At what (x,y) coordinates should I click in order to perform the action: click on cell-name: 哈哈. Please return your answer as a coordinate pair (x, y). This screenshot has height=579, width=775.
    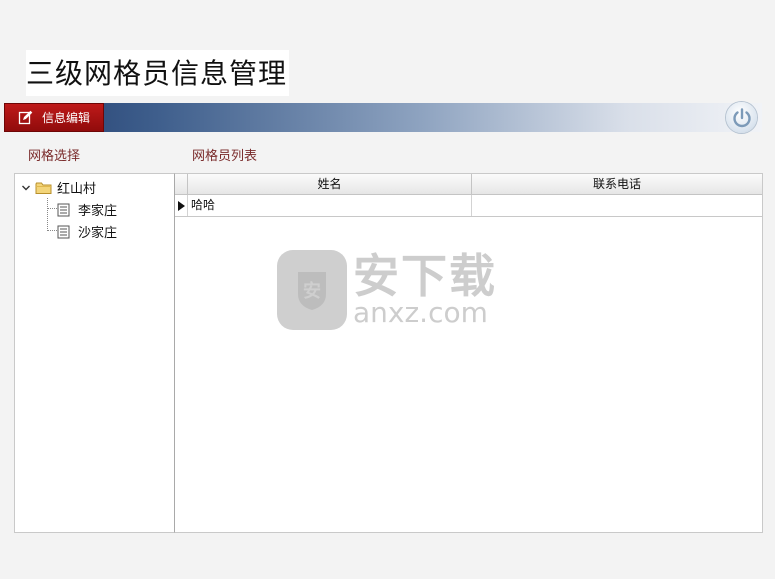
    Looking at the image, I should click on (329, 205).